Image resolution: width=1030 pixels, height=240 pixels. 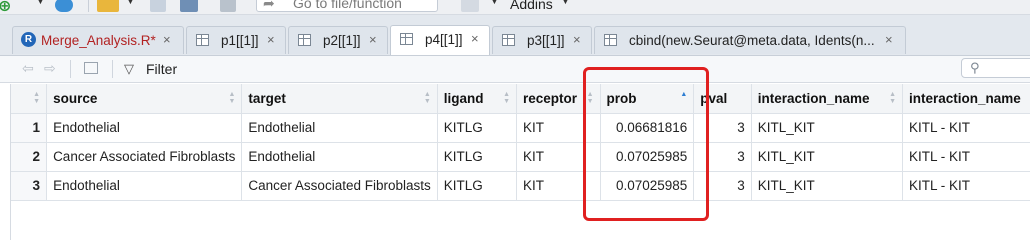 What do you see at coordinates (444, 39) in the screenshot?
I see `tab-label: p4[[1]]` at bounding box center [444, 39].